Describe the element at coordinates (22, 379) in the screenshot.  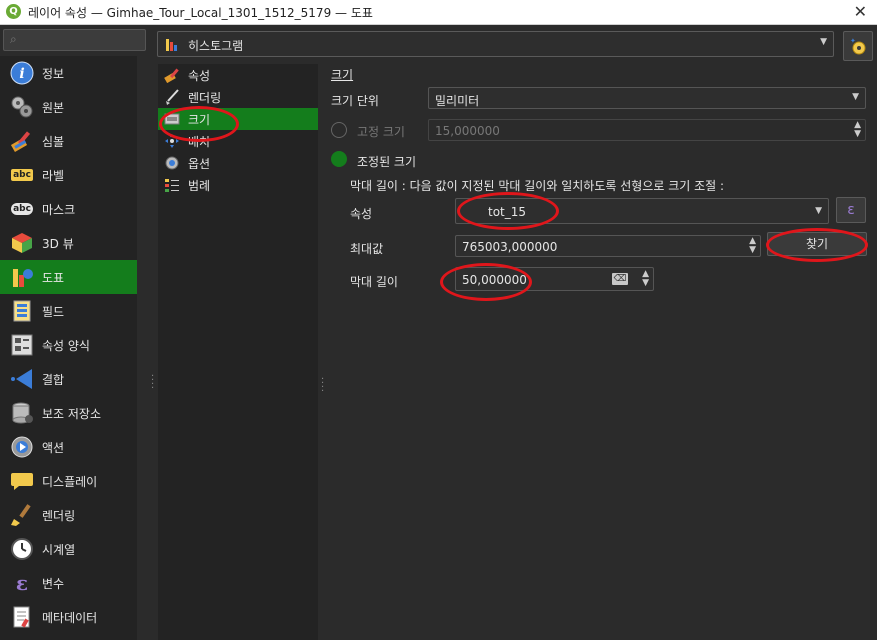
I see `joins-icon` at that location.